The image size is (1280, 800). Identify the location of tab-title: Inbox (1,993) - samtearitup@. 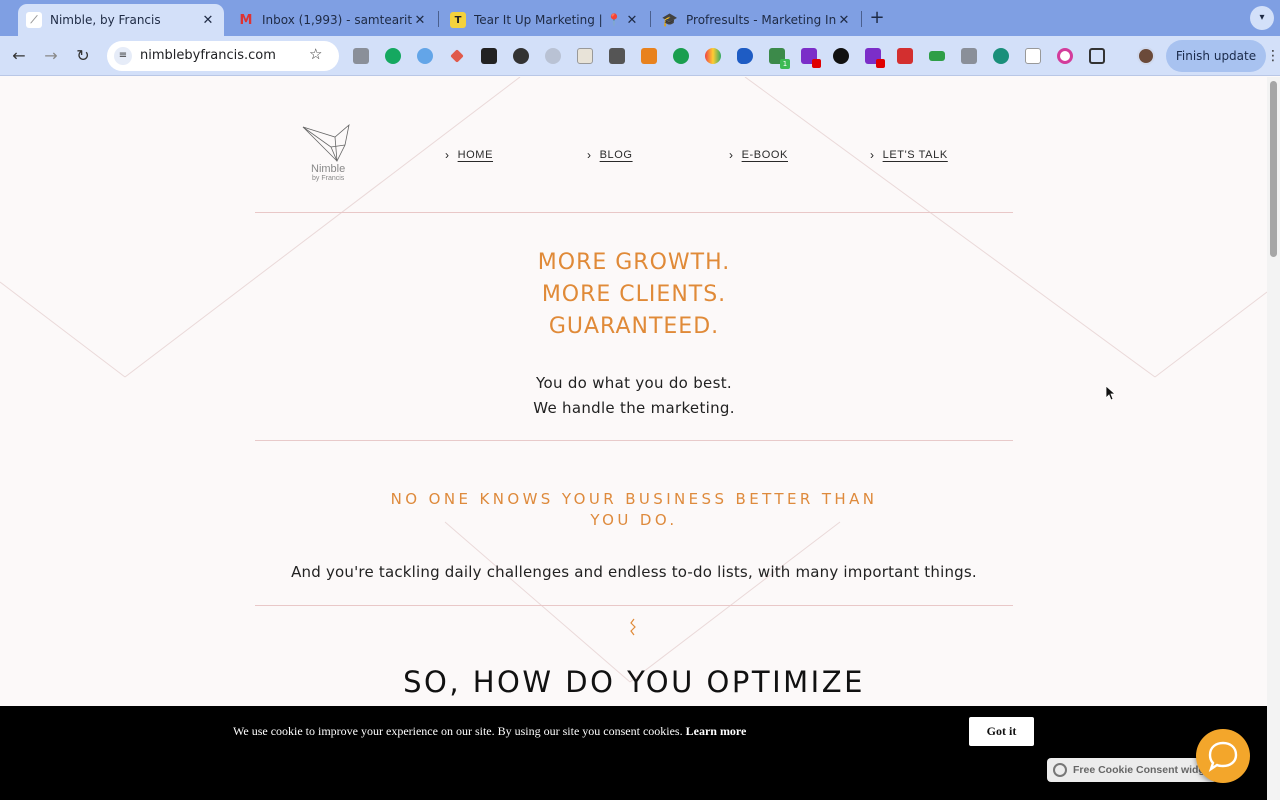
(337, 20).